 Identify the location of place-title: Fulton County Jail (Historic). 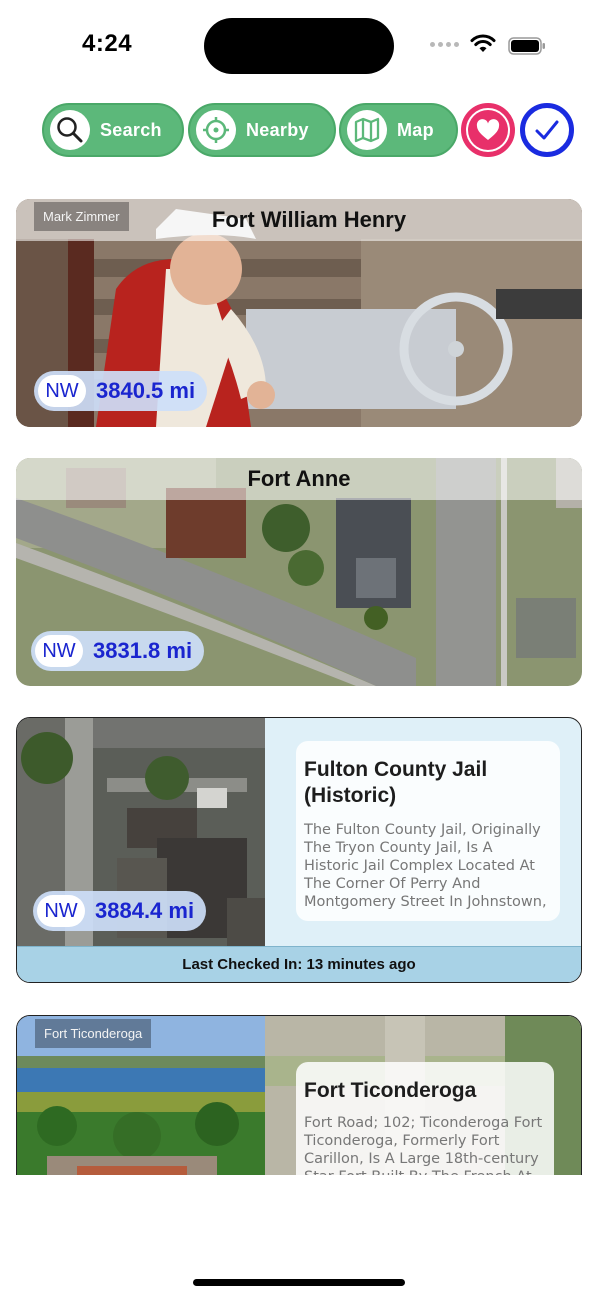
(396, 782).